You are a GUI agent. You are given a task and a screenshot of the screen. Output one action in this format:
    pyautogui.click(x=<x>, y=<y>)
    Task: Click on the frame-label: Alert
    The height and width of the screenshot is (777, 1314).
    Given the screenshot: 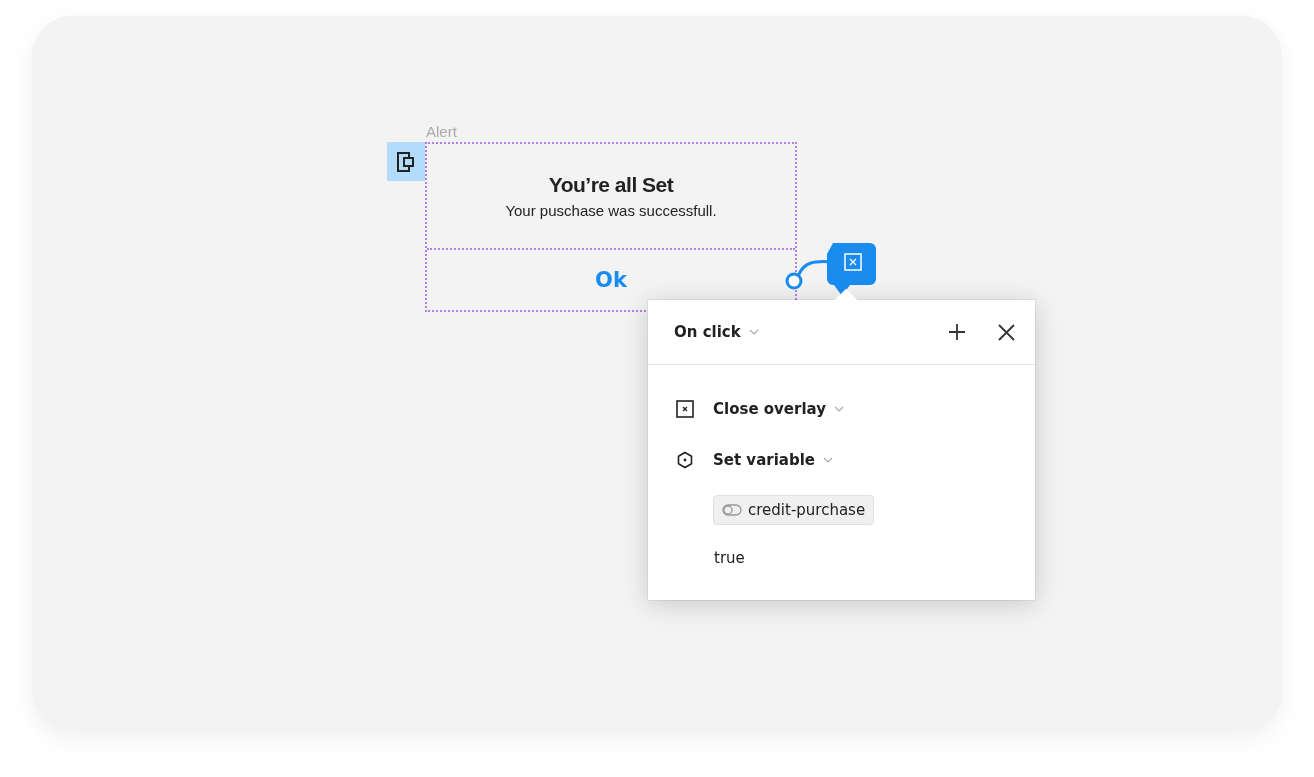 What is the action you would take?
    pyautogui.click(x=442, y=132)
    